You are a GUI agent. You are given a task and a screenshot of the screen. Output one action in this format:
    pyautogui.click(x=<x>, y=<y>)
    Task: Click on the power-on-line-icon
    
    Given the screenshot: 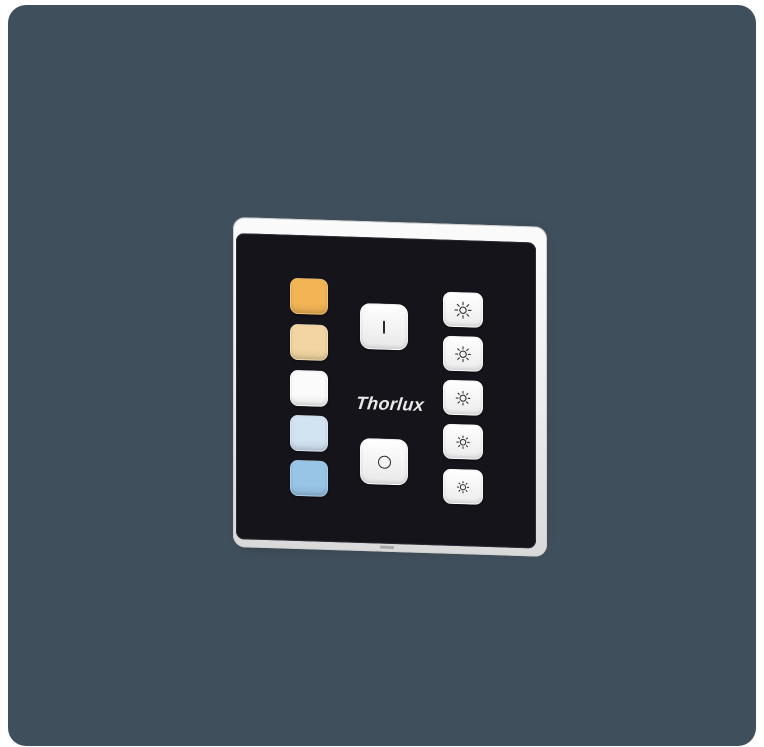 What is the action you would take?
    pyautogui.click(x=384, y=327)
    